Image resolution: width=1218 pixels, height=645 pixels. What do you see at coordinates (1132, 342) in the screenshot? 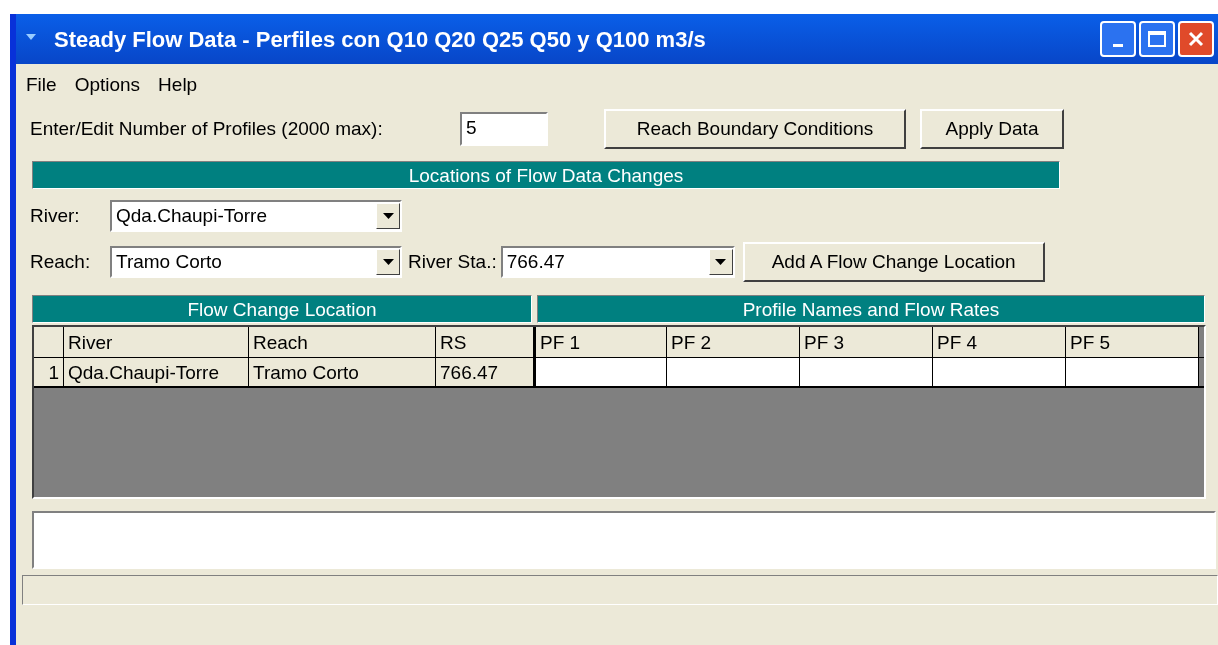
I see `column-header: PF 5` at bounding box center [1132, 342].